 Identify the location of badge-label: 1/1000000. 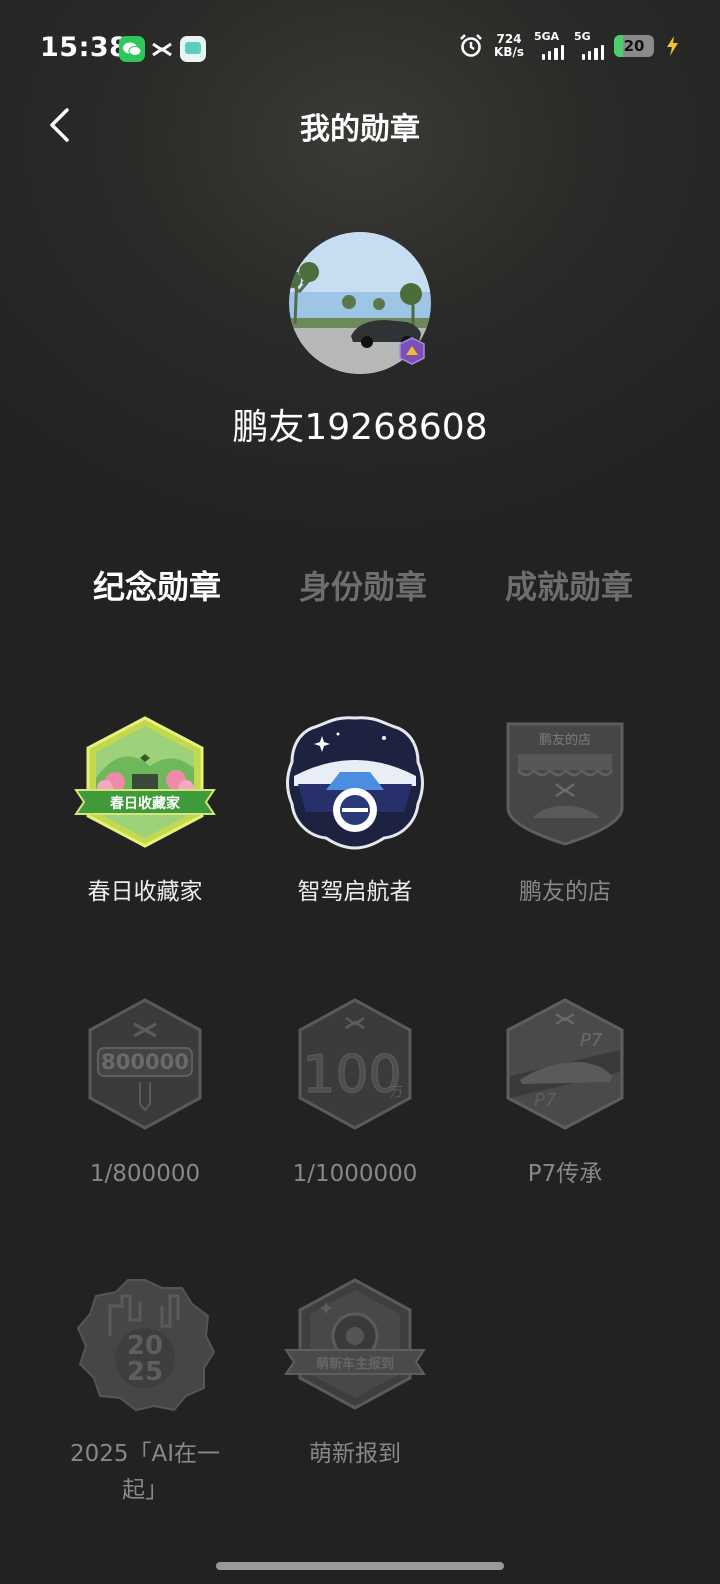
(355, 1174).